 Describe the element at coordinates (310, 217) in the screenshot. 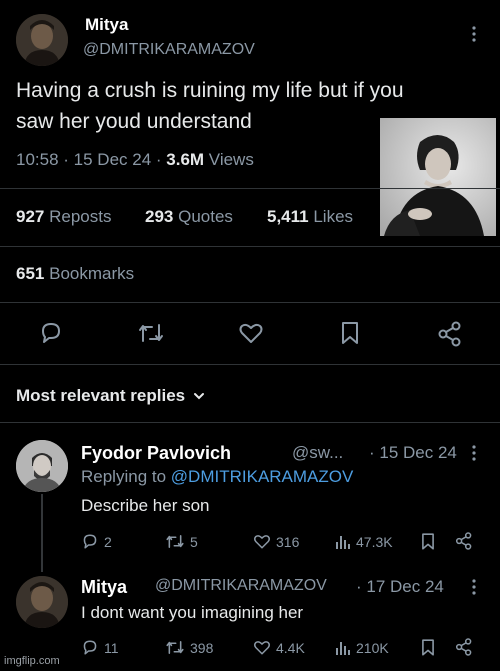

I see `likes-stat: 5,411 Likes` at that location.